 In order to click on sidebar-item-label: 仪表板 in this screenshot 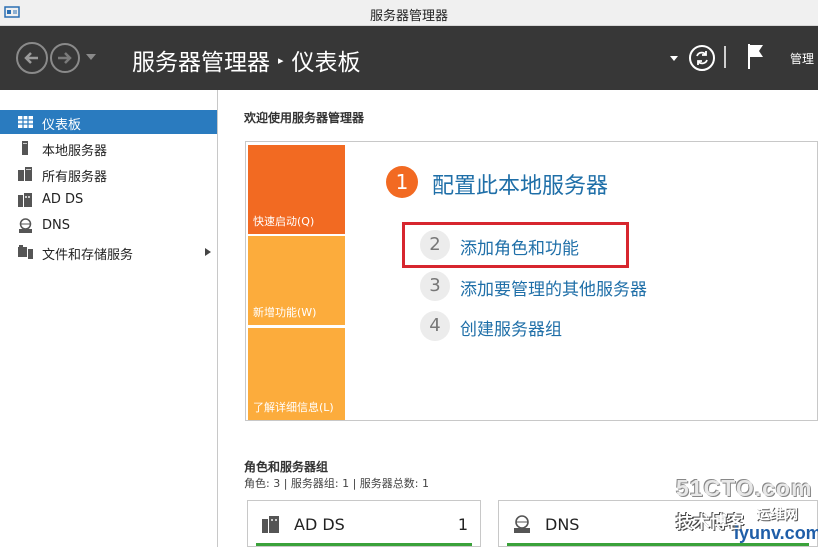, I will do `click(62, 125)`.